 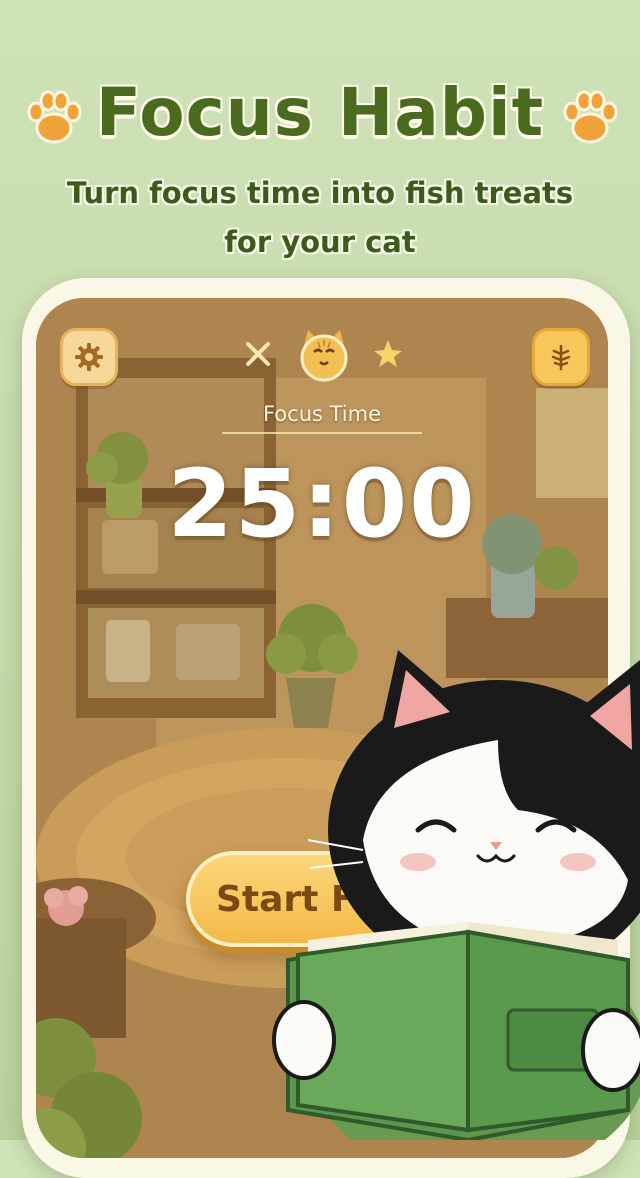 What do you see at coordinates (320, 112) in the screenshot?
I see `app-title: Focus Habit` at bounding box center [320, 112].